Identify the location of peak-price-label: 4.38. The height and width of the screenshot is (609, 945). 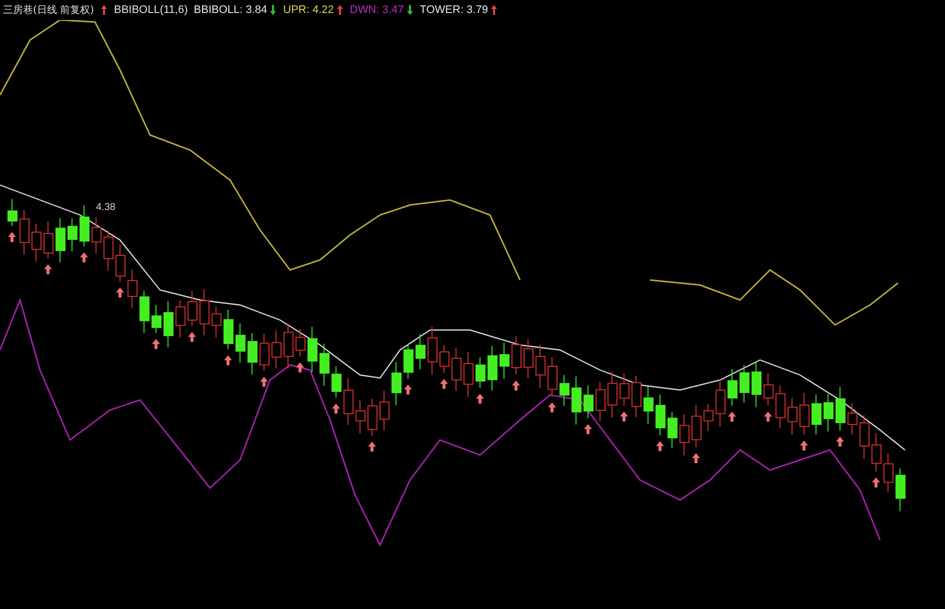
(106, 207).